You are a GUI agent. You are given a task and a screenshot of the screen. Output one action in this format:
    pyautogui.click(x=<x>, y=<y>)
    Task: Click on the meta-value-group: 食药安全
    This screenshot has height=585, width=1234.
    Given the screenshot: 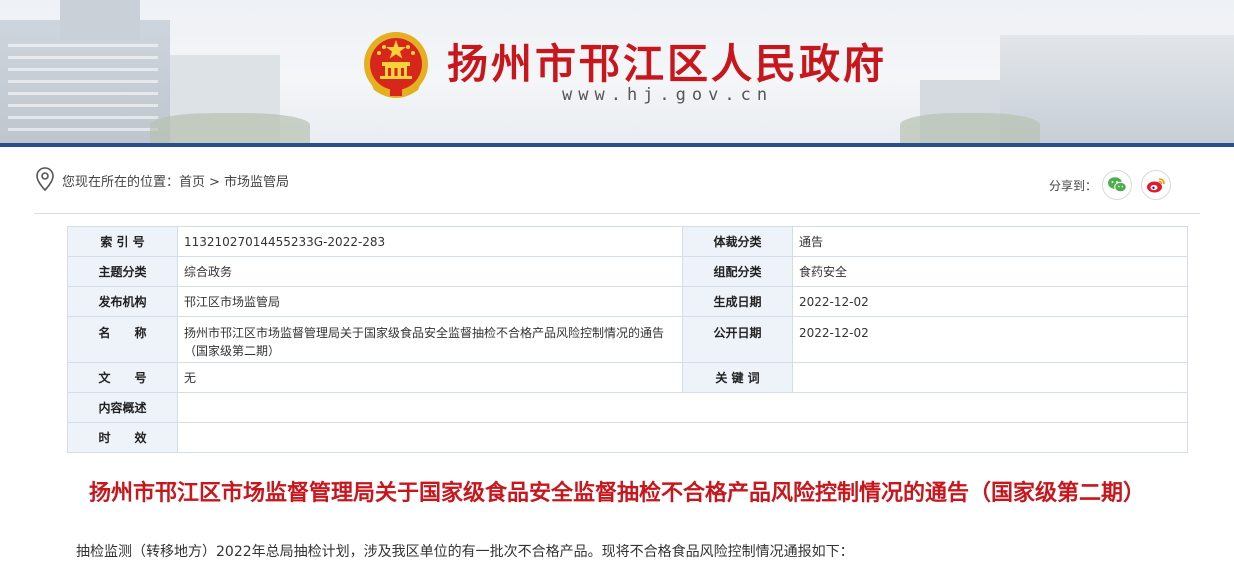 What is the action you would take?
    pyautogui.click(x=990, y=271)
    